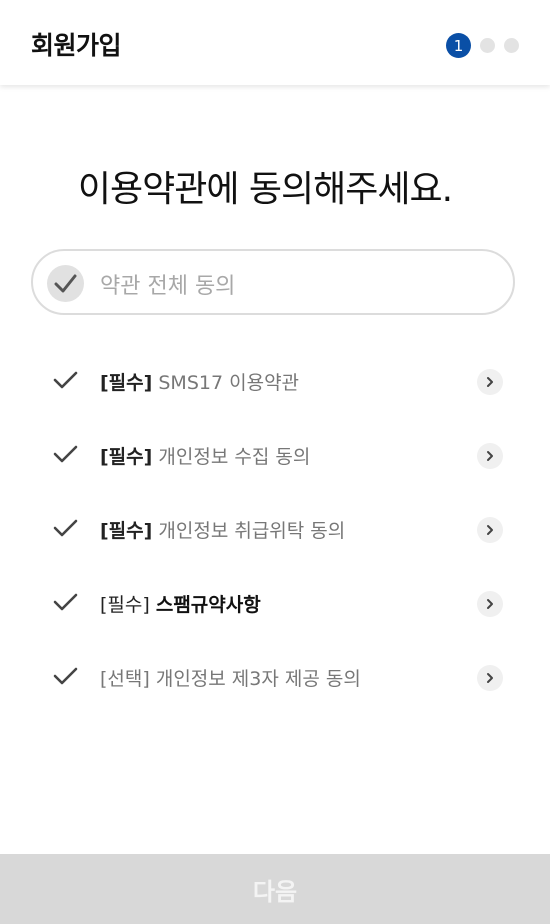 The height and width of the screenshot is (924, 550). I want to click on term-name: SMS17 이용약관, so click(229, 383).